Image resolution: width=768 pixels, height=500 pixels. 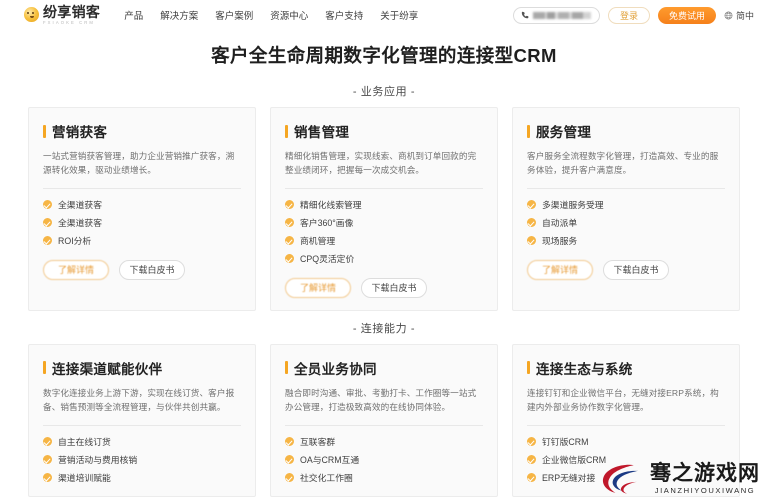 I want to click on site-logo: 纷享销客 FXIAOKE CRM, so click(x=62, y=15).